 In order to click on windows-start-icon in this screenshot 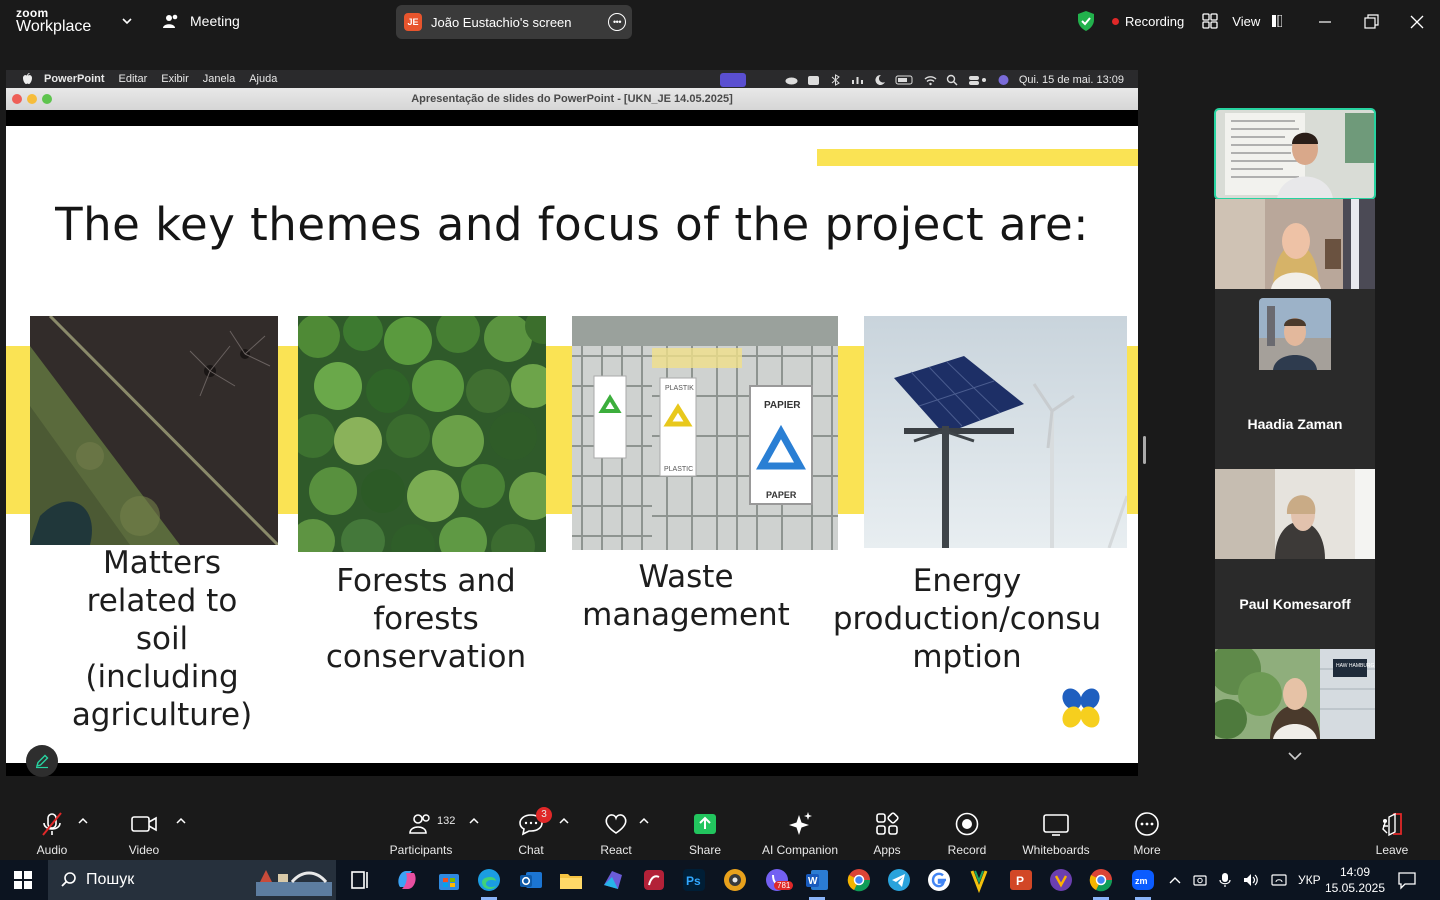, I will do `click(23, 880)`.